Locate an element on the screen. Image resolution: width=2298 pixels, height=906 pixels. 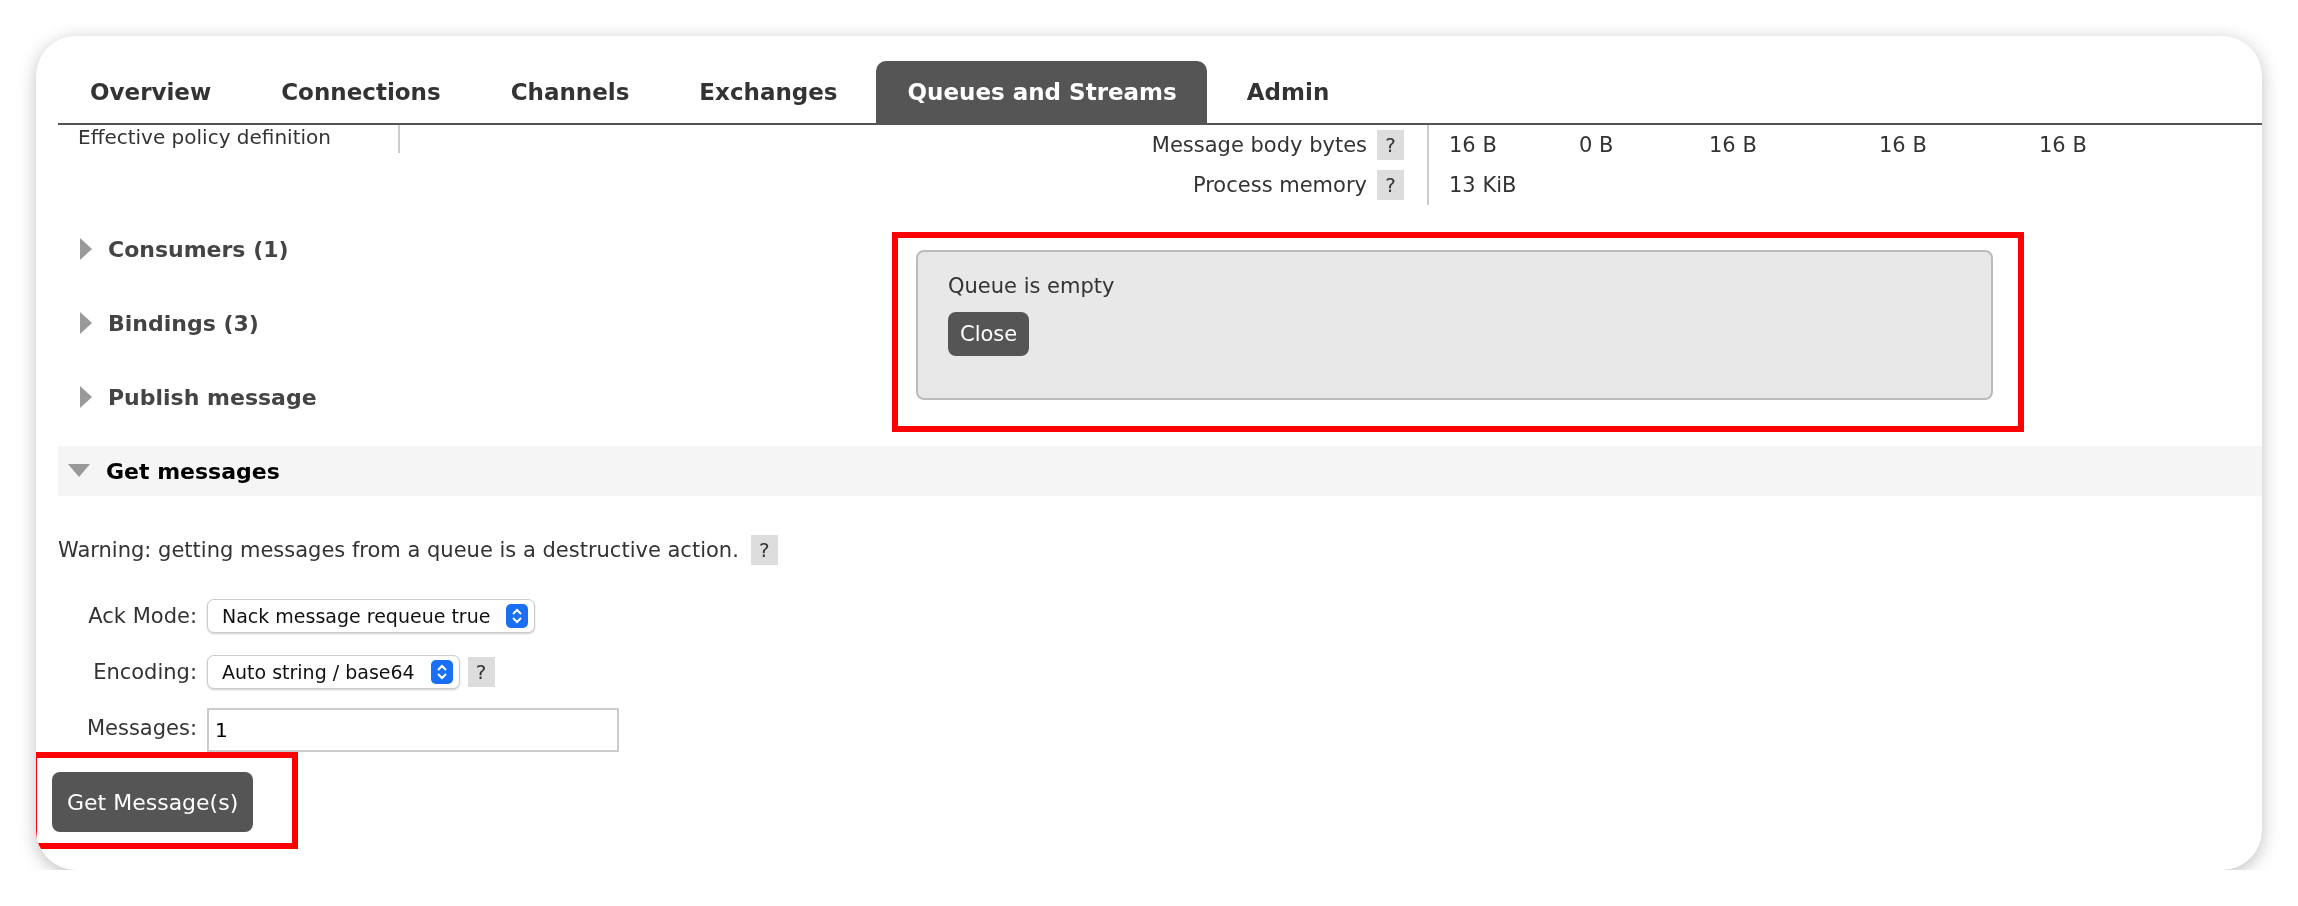
nav-tab: Admin is located at coordinates (1287, 92).